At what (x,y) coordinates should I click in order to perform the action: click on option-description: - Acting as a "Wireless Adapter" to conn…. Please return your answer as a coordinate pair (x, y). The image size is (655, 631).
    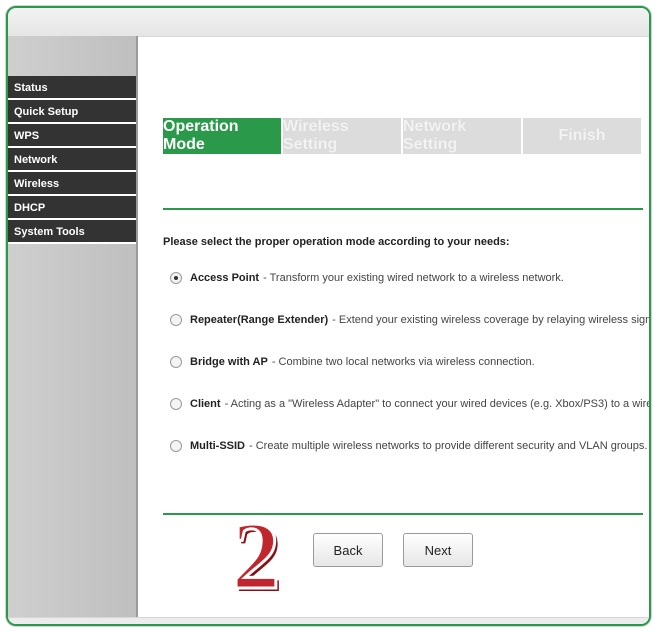
    Looking at the image, I should click on (437, 404).